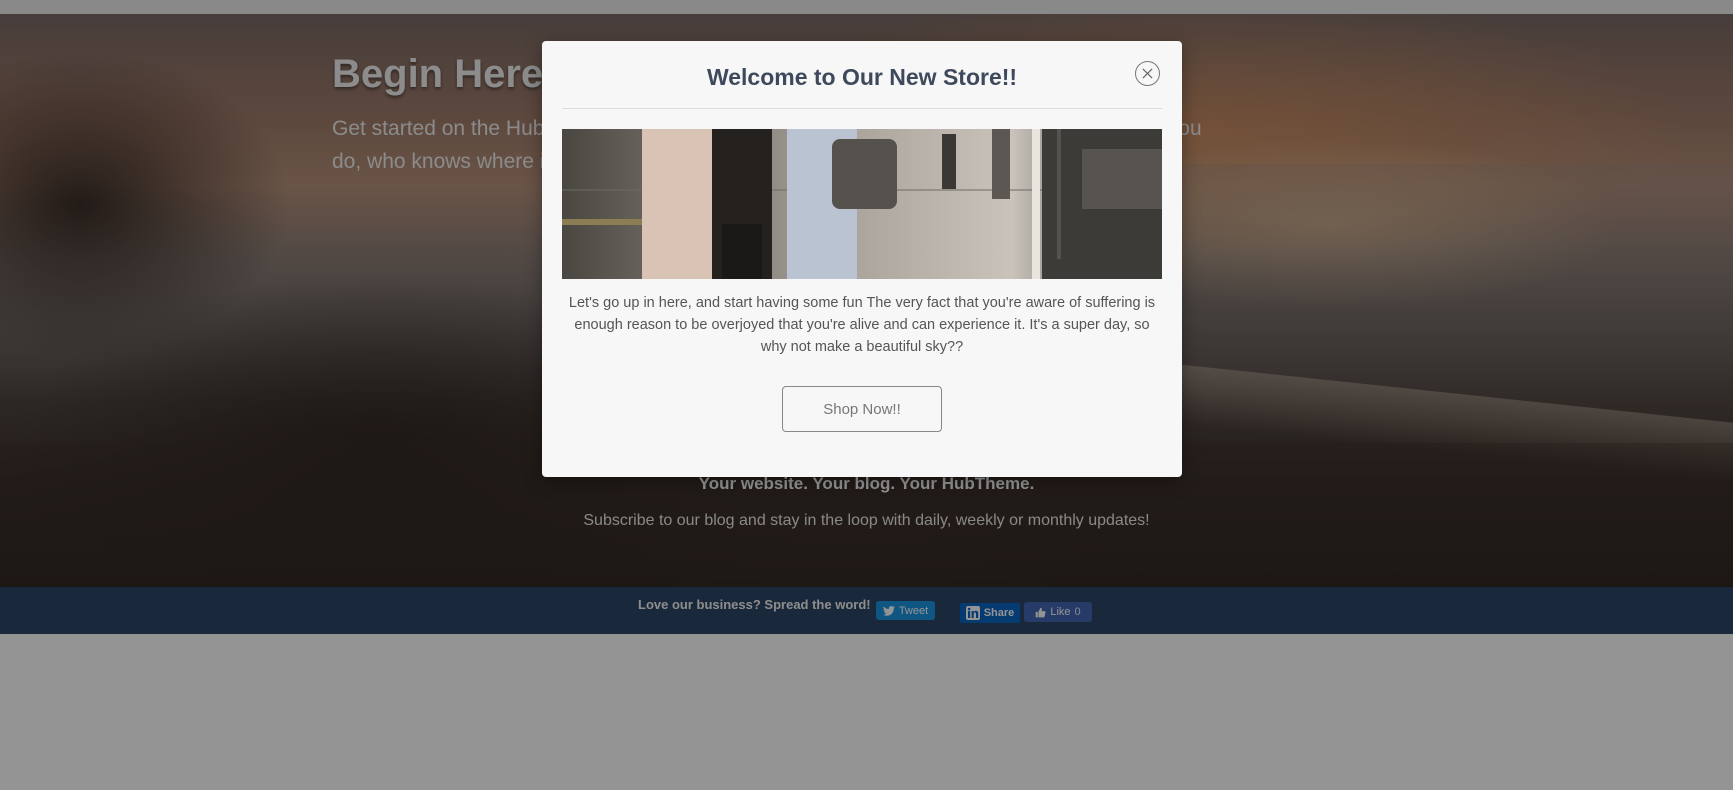 The height and width of the screenshot is (790, 1733). I want to click on modal-divider, so click(862, 108).